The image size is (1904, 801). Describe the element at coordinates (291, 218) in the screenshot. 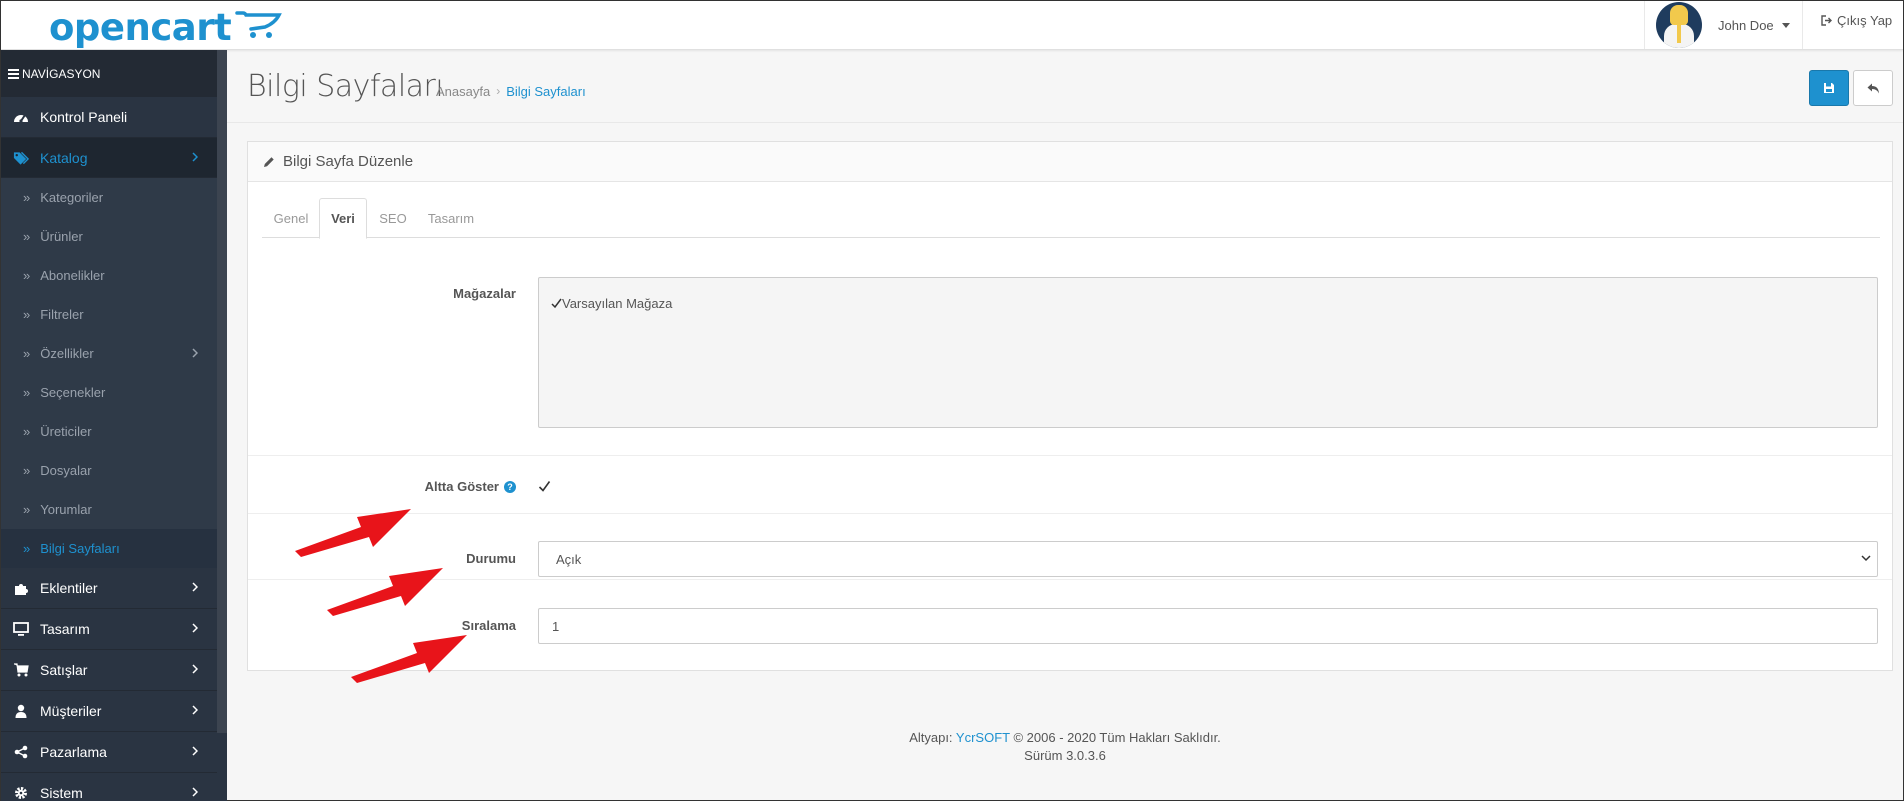

I see `tab-general: Genel` at that location.